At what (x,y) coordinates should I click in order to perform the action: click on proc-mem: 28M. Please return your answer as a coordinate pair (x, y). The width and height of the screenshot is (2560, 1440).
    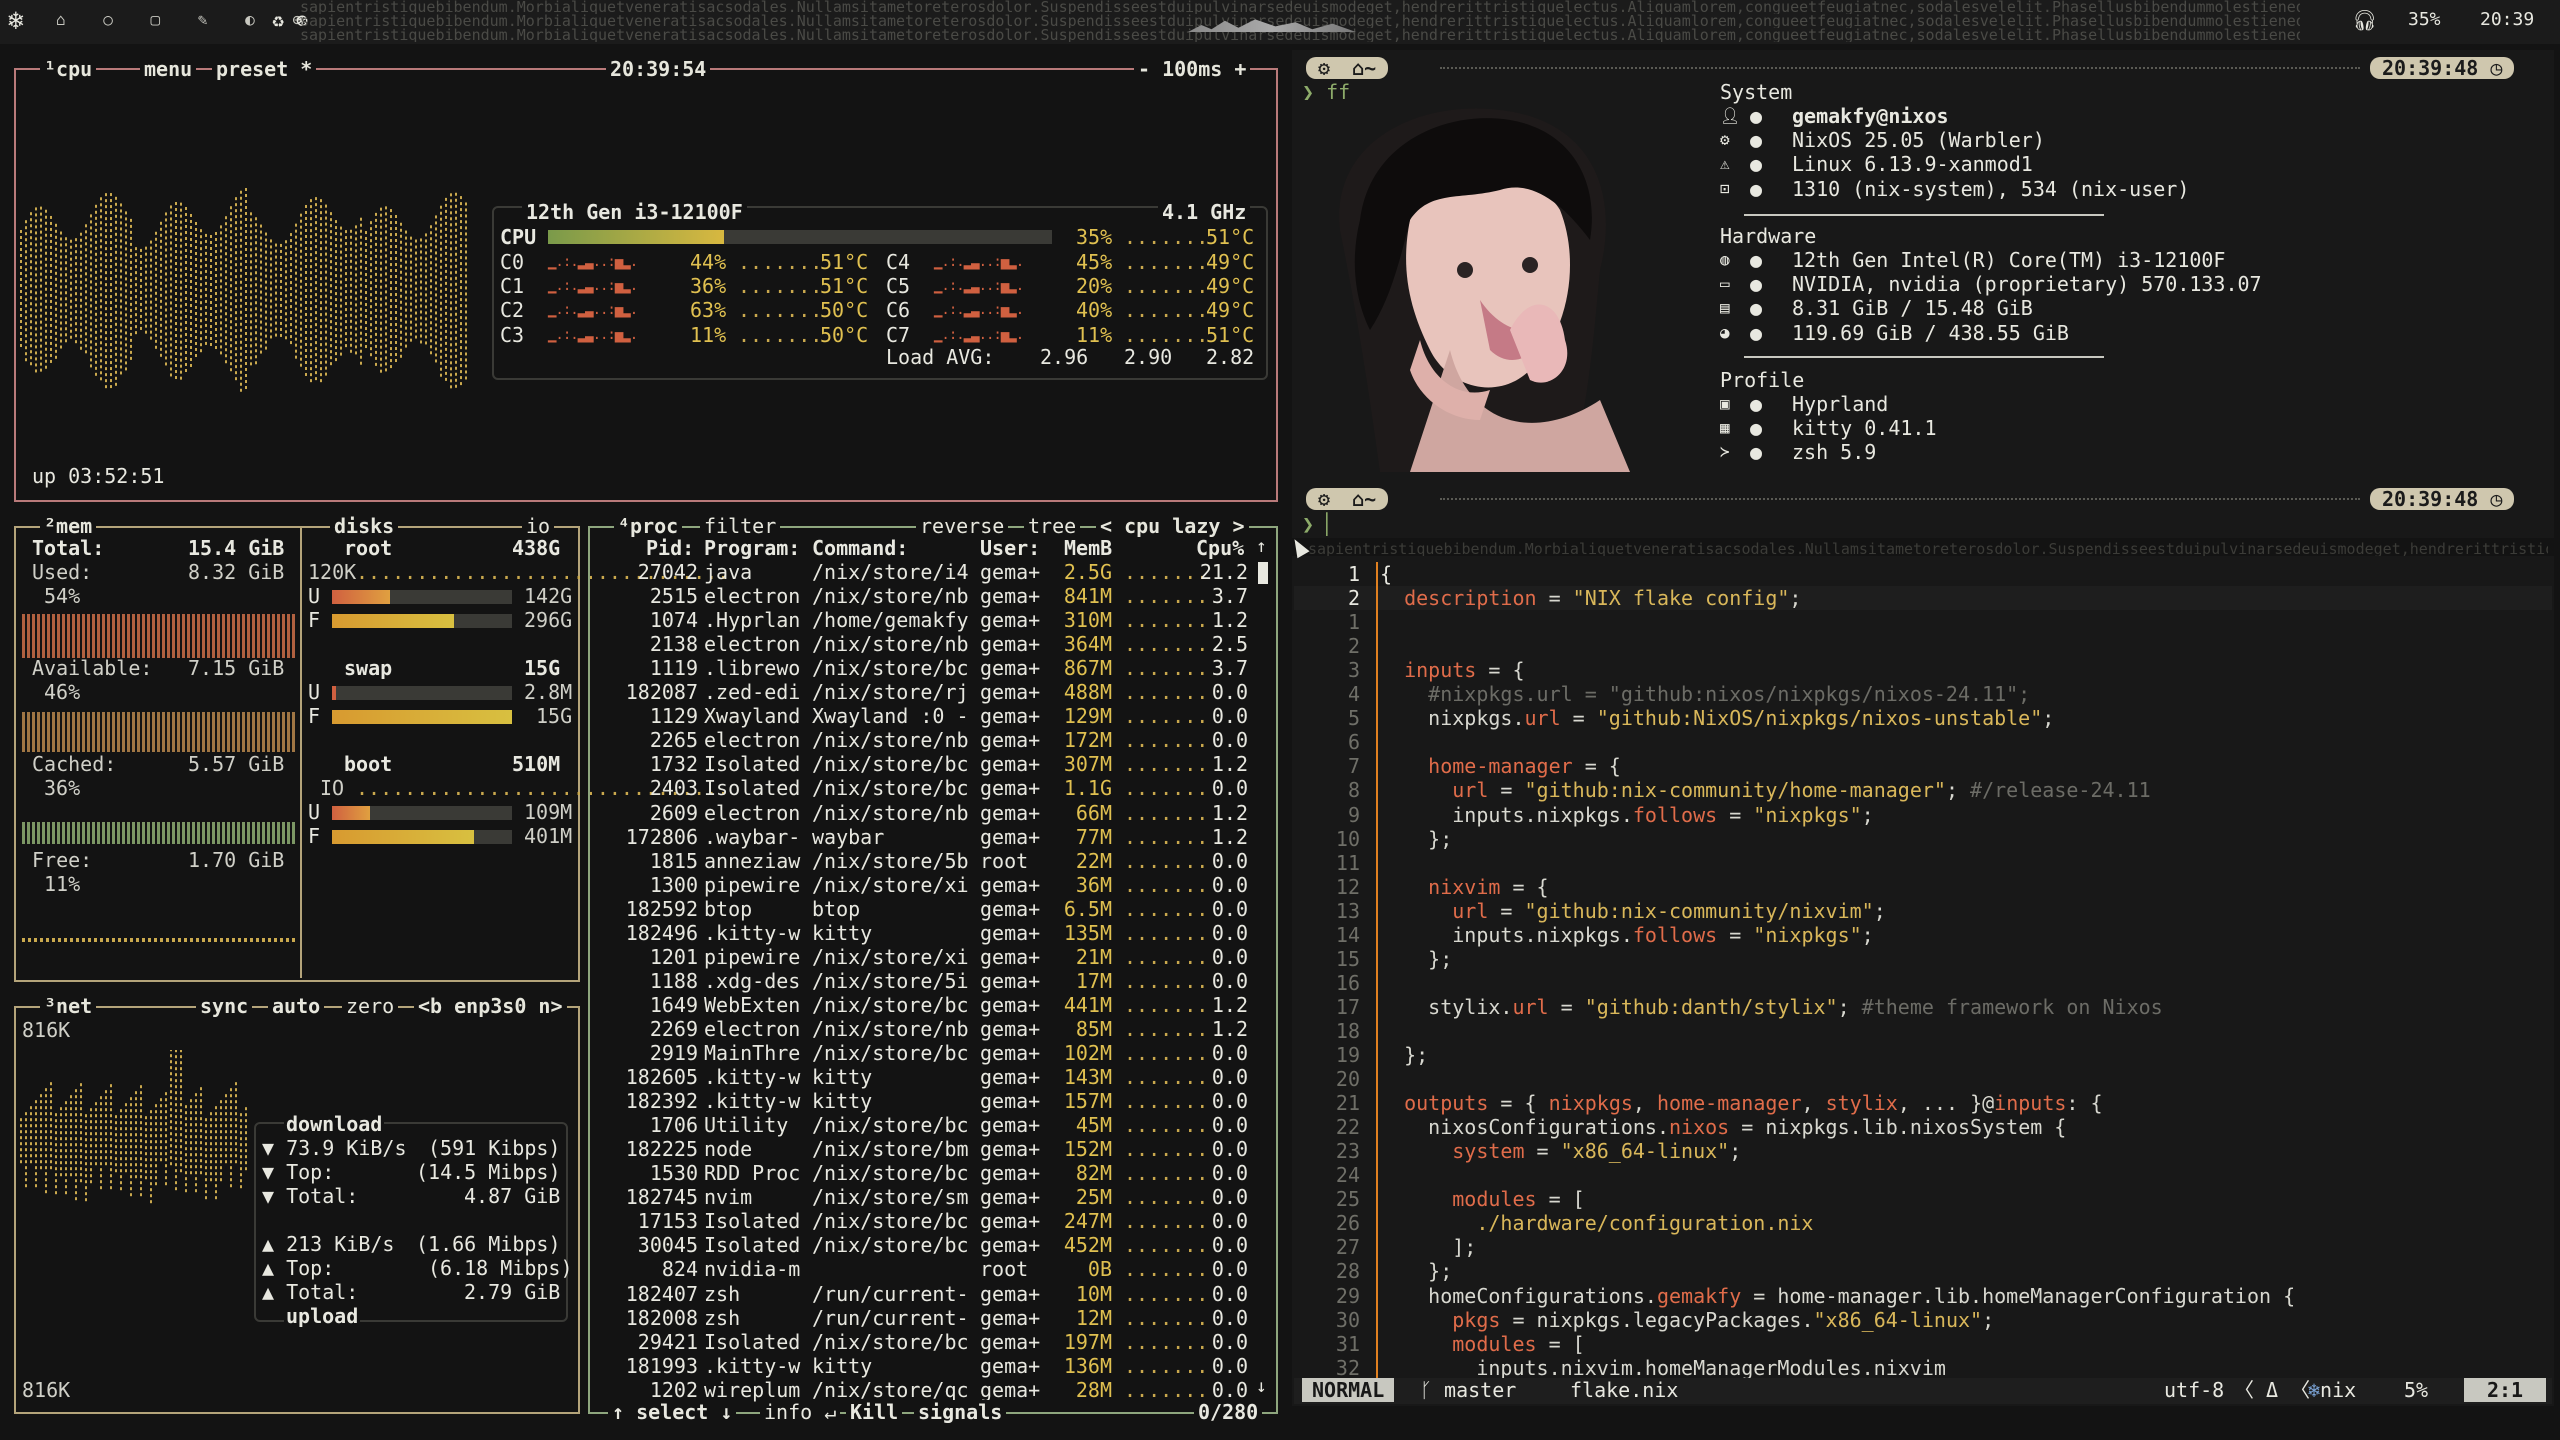
    Looking at the image, I should click on (1076, 1390).